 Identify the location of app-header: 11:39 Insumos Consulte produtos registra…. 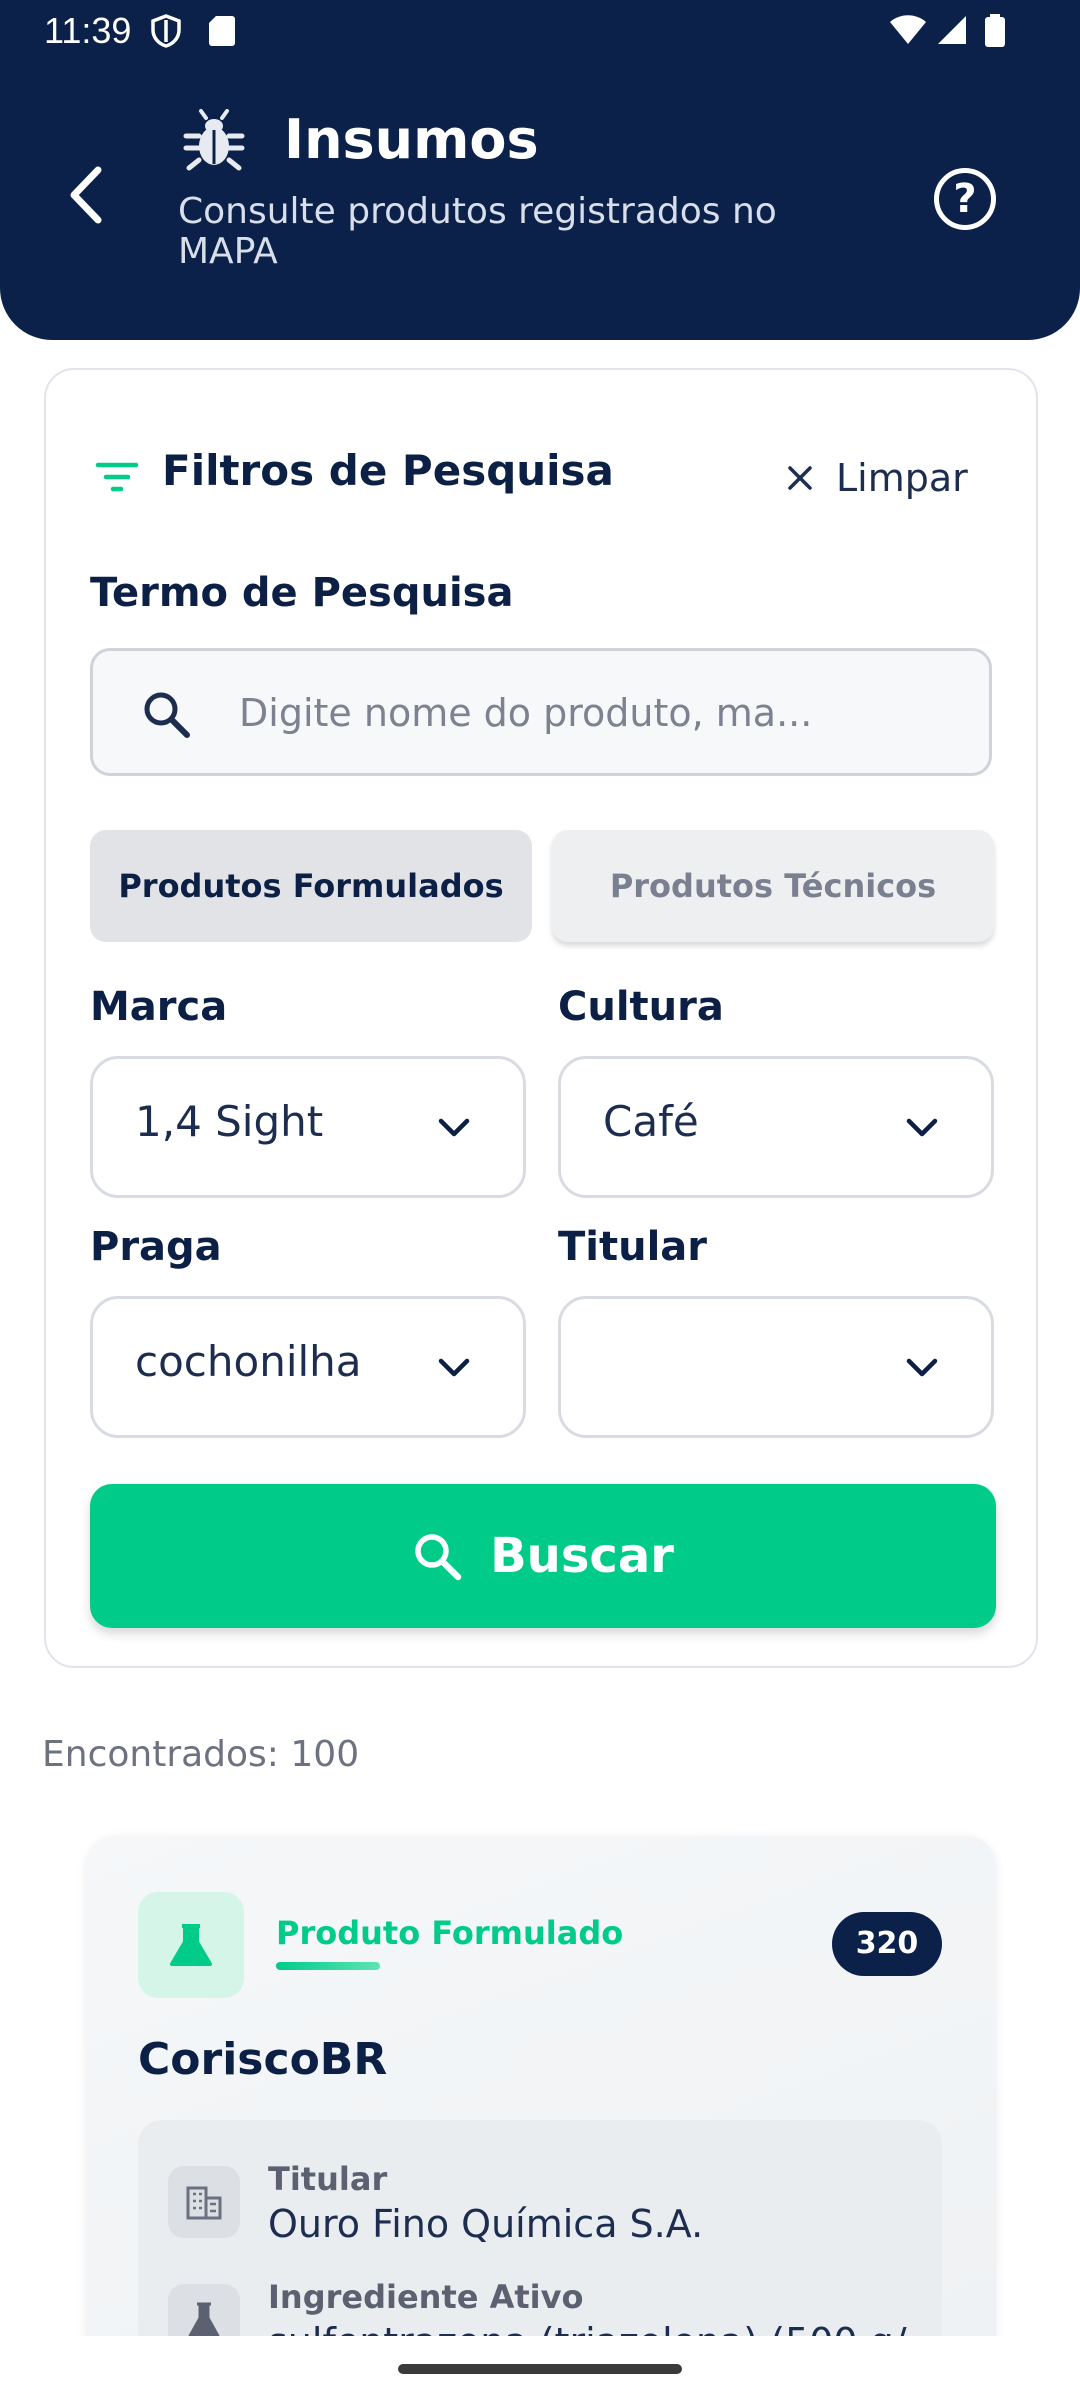
(540, 170).